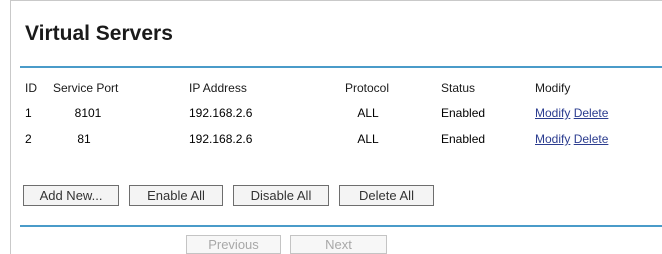 This screenshot has height=254, width=662. I want to click on column-header-protocol: Protocol, so click(367, 88).